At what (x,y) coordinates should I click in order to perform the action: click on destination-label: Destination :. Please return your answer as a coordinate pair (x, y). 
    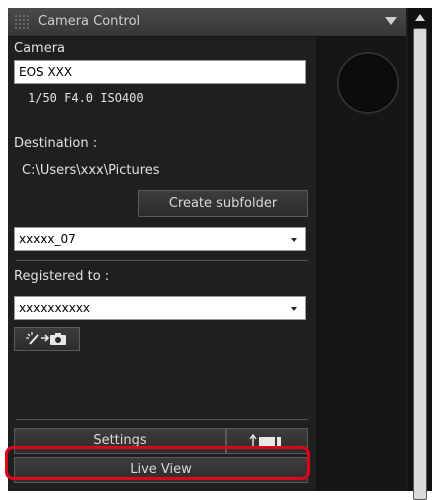
    Looking at the image, I should click on (56, 143).